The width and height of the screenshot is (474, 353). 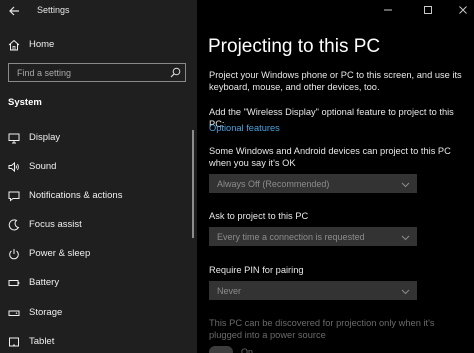 I want to click on sidebar-item-display: Display, so click(x=95, y=138).